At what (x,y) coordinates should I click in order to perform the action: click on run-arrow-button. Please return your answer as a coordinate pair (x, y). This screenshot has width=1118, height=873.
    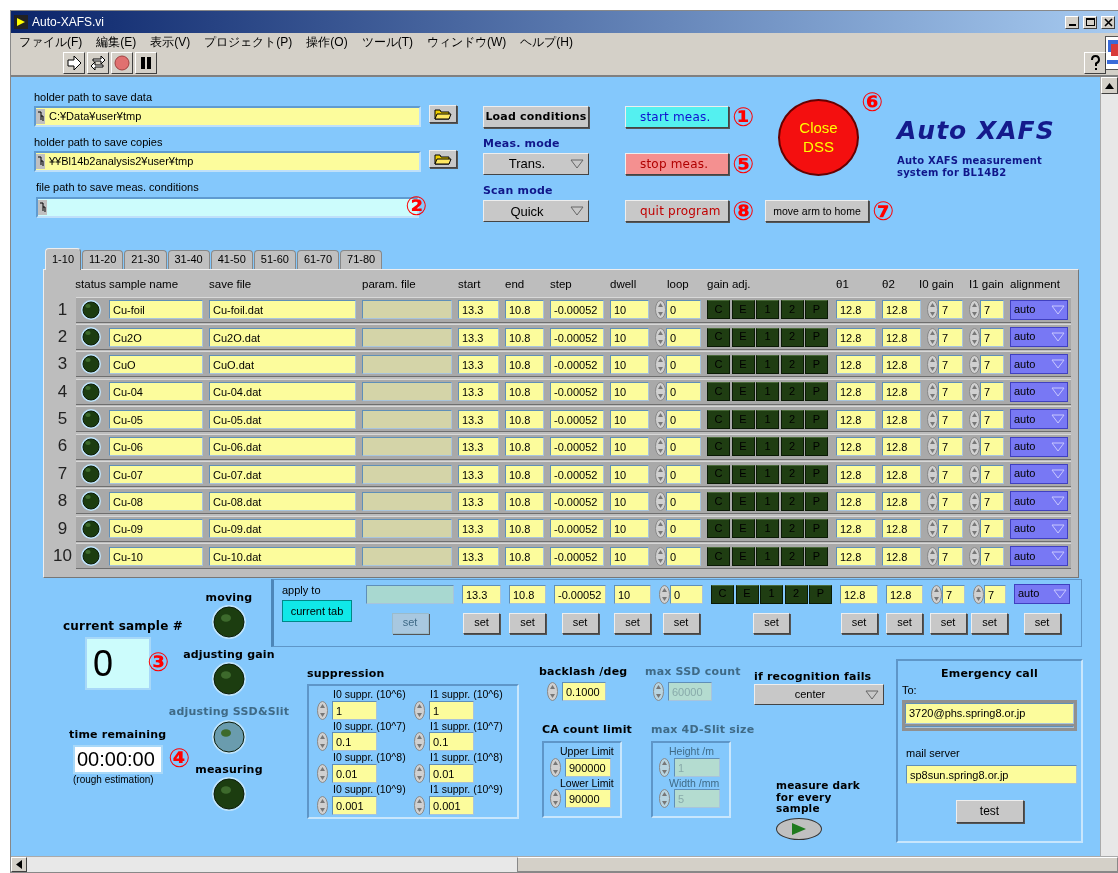
    Looking at the image, I should click on (74, 63).